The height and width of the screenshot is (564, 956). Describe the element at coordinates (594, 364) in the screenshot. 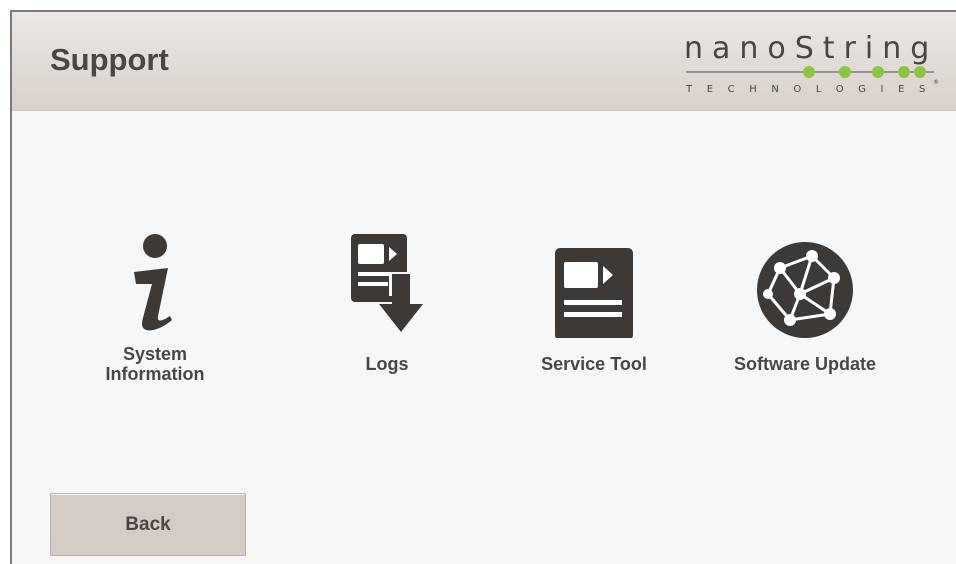

I see `service-tool-label: Service Tool` at that location.